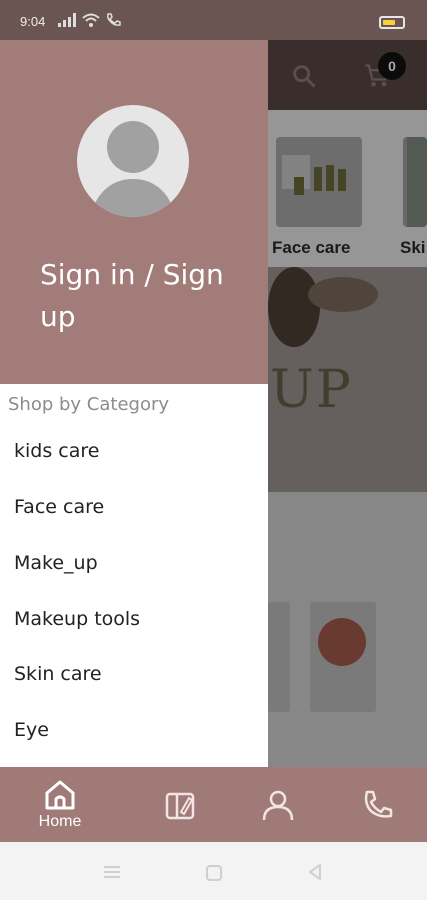  I want to click on system-nav-bar, so click(213, 871).